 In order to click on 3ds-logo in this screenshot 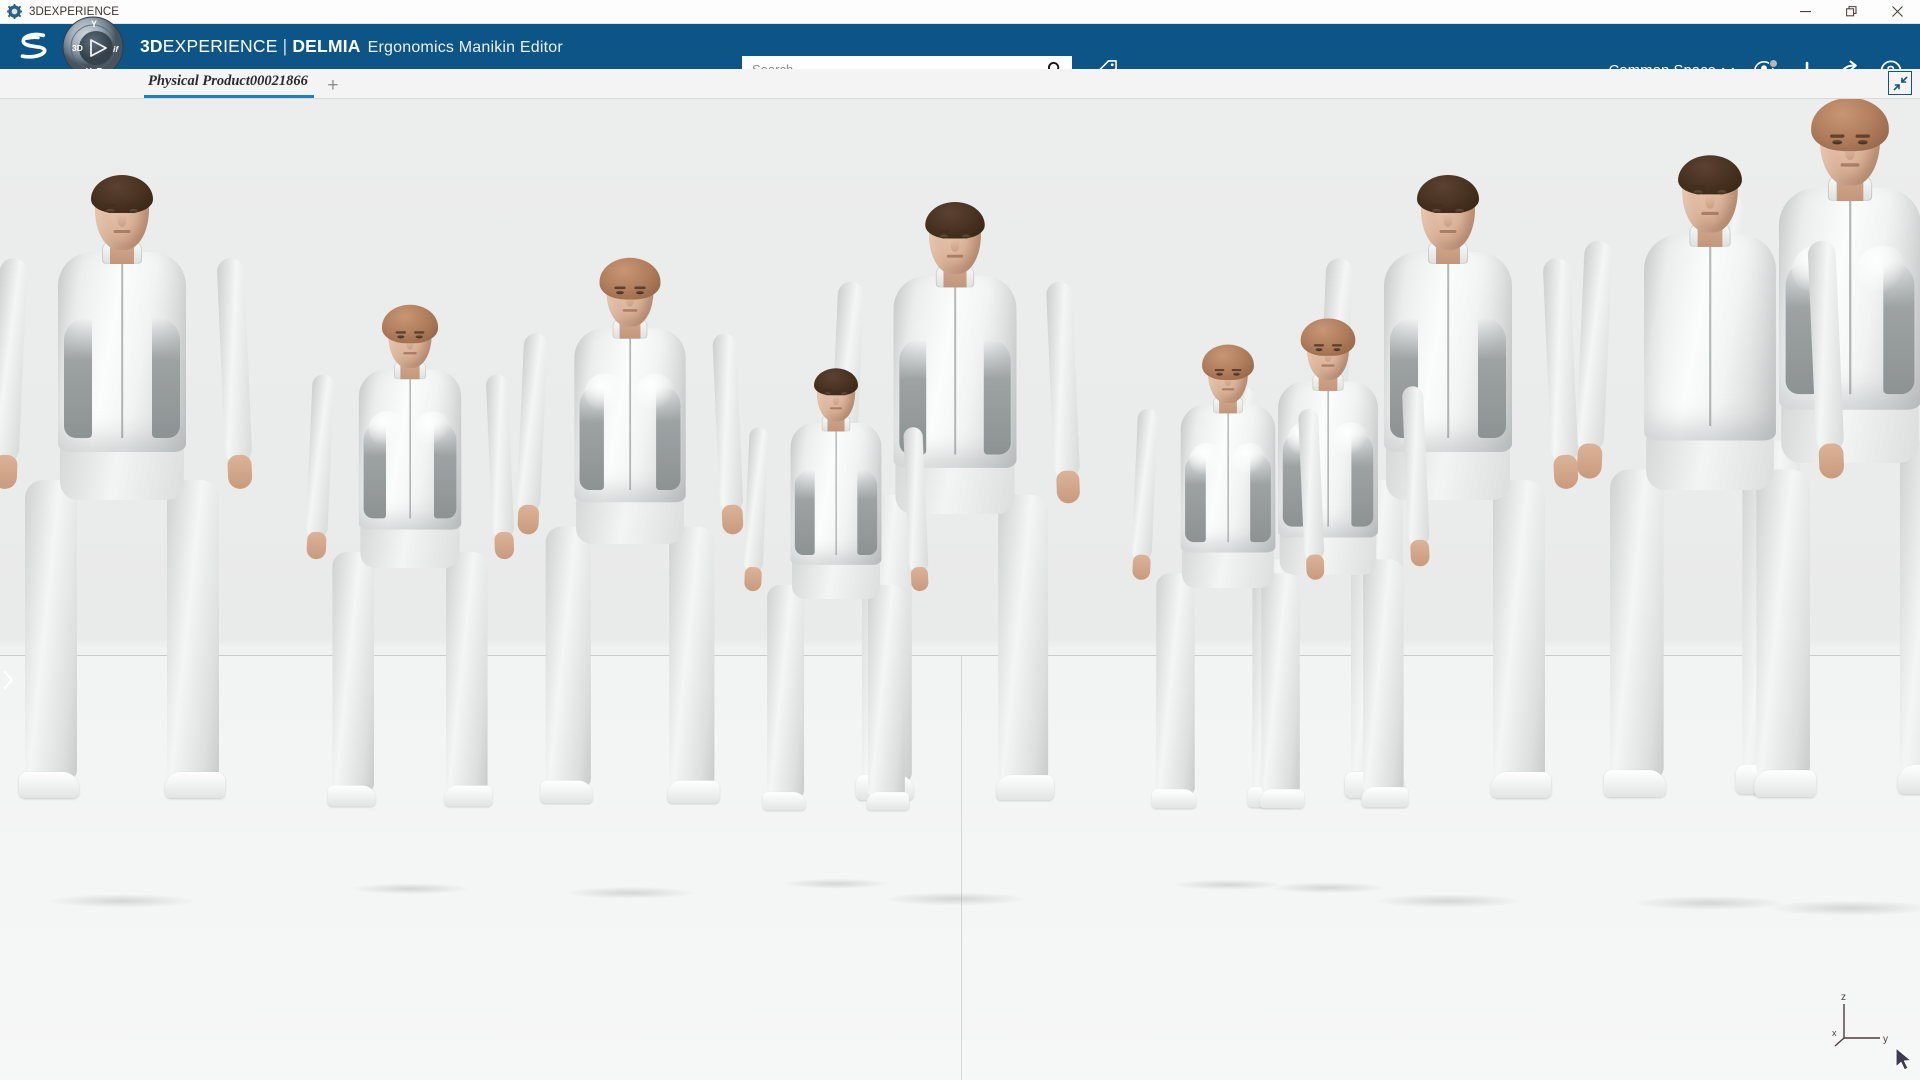, I will do `click(35, 47)`.